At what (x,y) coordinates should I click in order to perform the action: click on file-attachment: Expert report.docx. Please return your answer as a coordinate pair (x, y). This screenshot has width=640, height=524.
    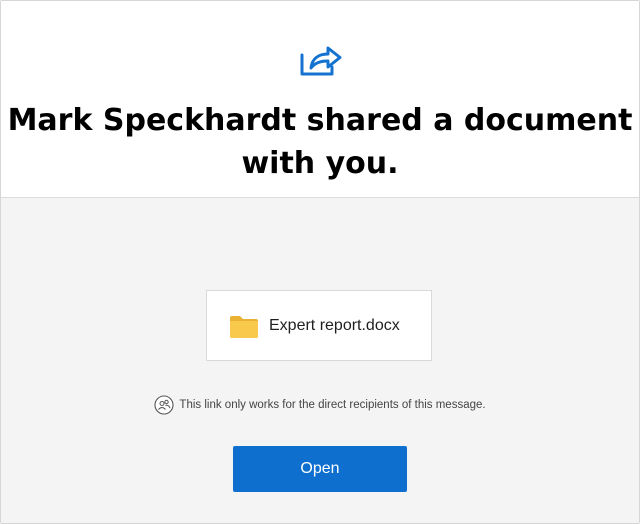
    Looking at the image, I should click on (319, 325).